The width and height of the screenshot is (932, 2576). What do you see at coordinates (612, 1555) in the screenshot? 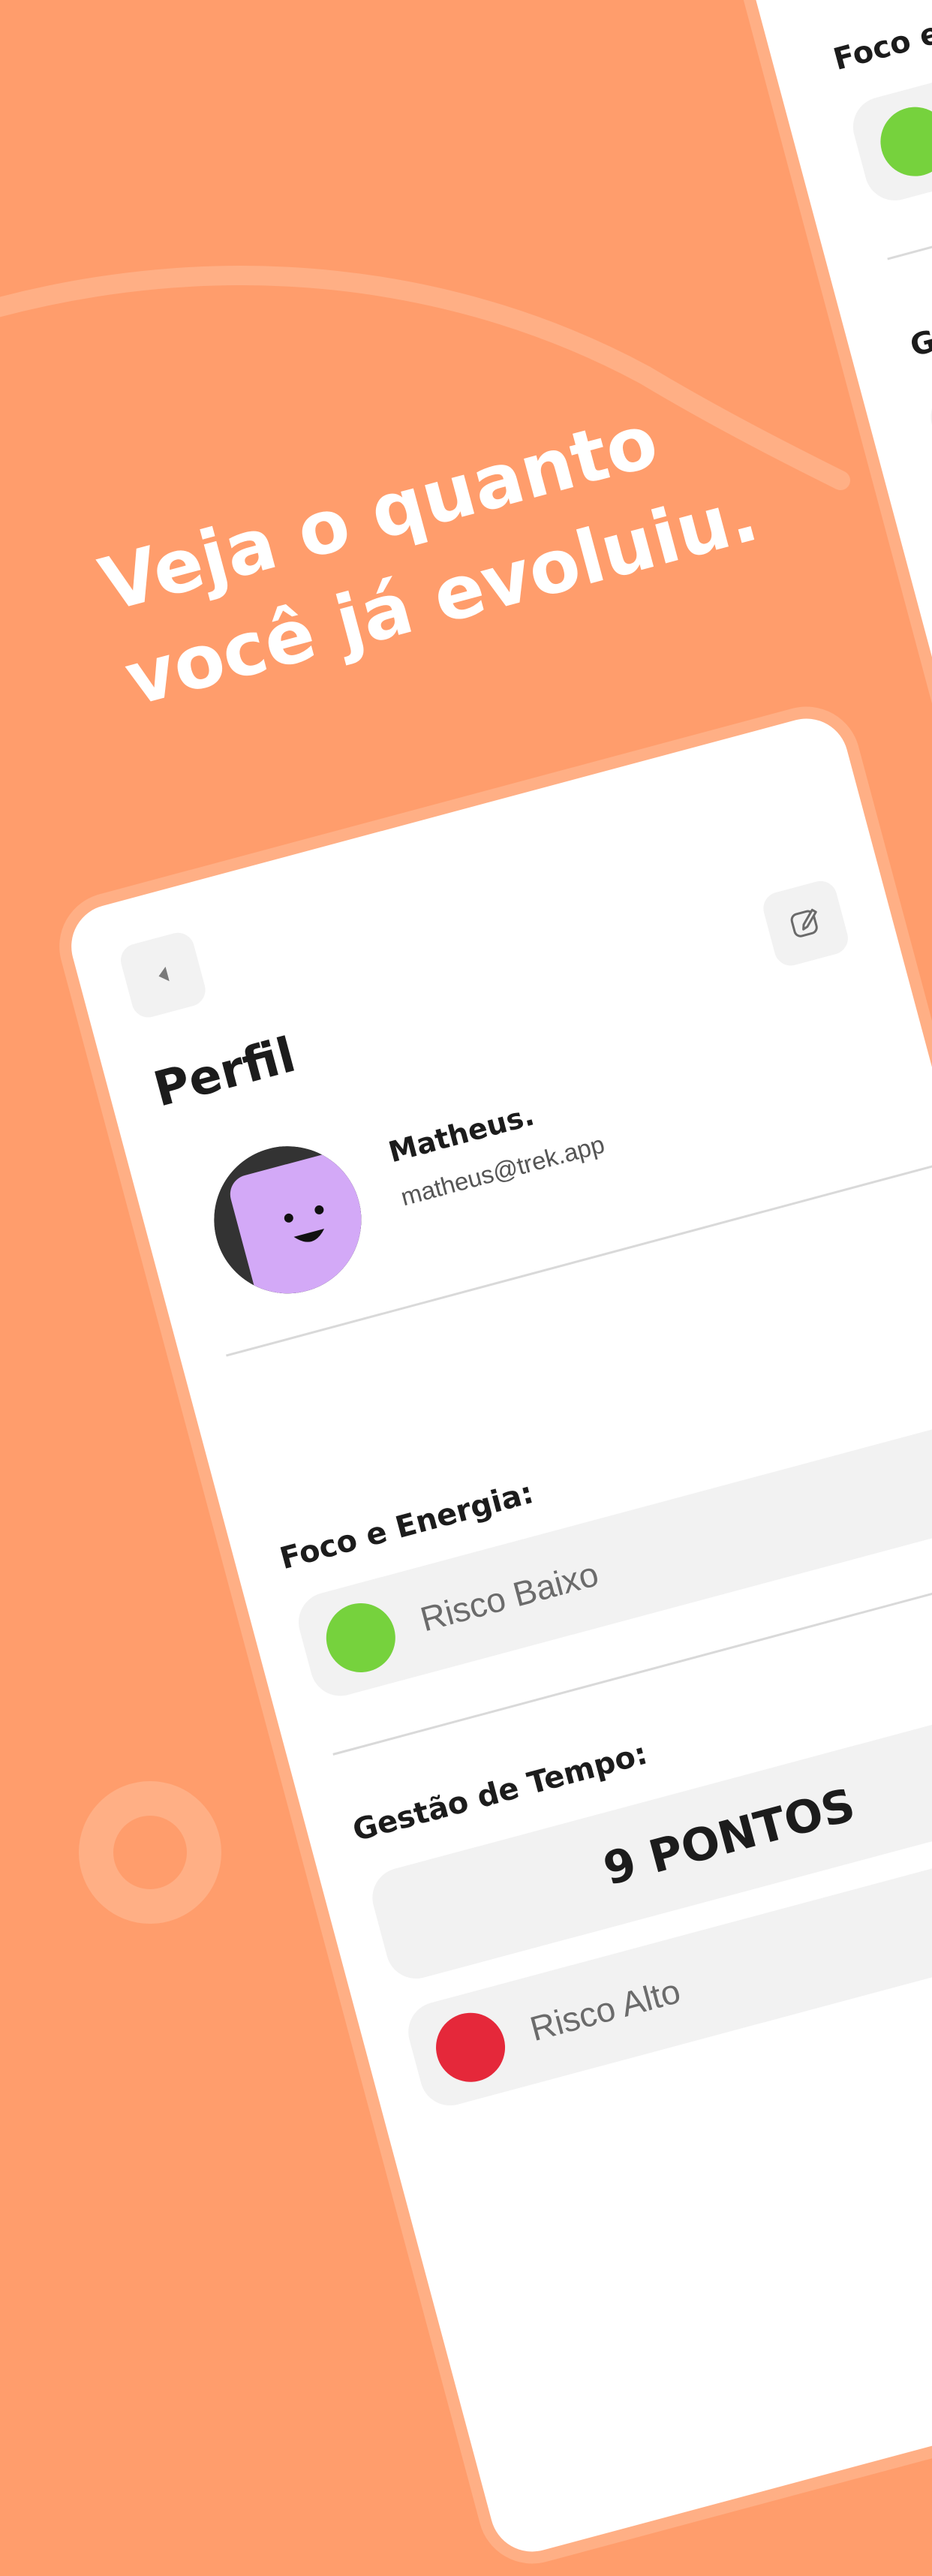
I see `focus-risk-card: Risco Baixo` at bounding box center [612, 1555].